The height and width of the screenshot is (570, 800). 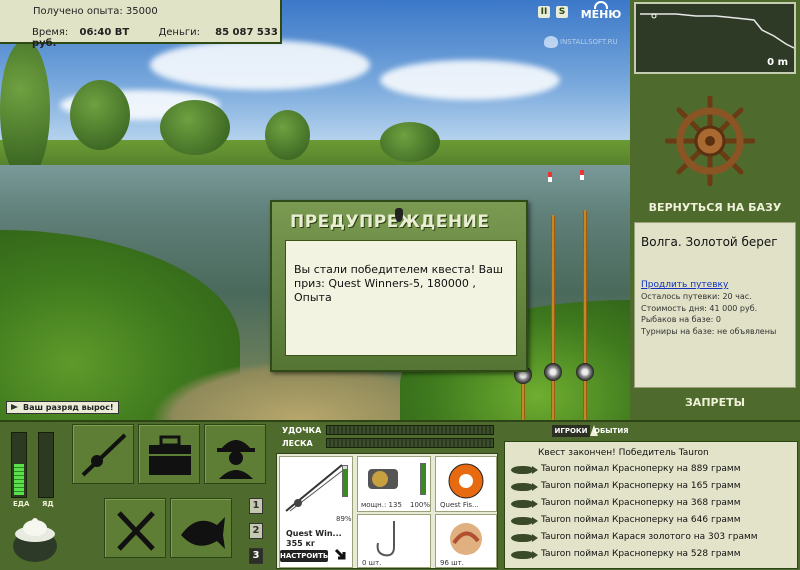 I want to click on event-text: Tauron поймал Красноперку на 889 грамм, so click(x=641, y=469).